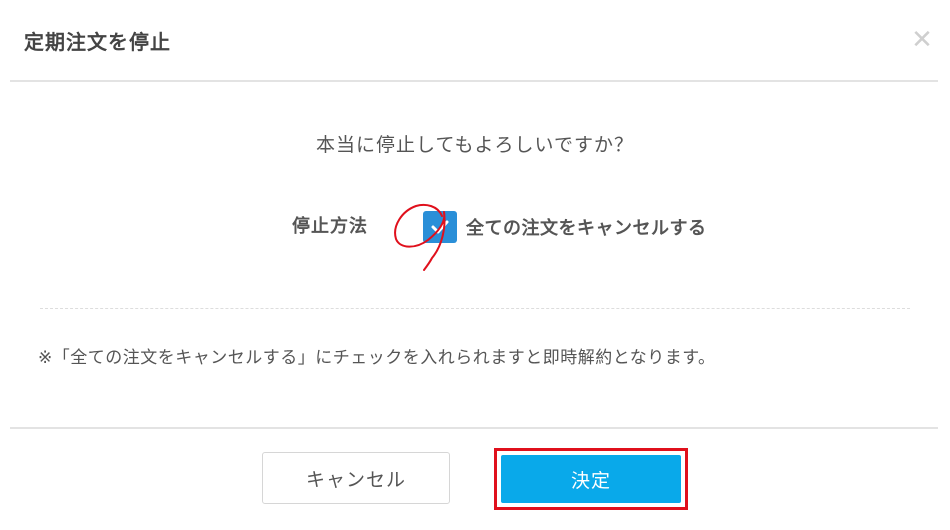 The image size is (950, 530). Describe the element at coordinates (377, 358) in the screenshot. I see `cancellation-note: ※「全ての注文をキャンセルする」にチェックを入れられますと即時解約となります。` at that location.